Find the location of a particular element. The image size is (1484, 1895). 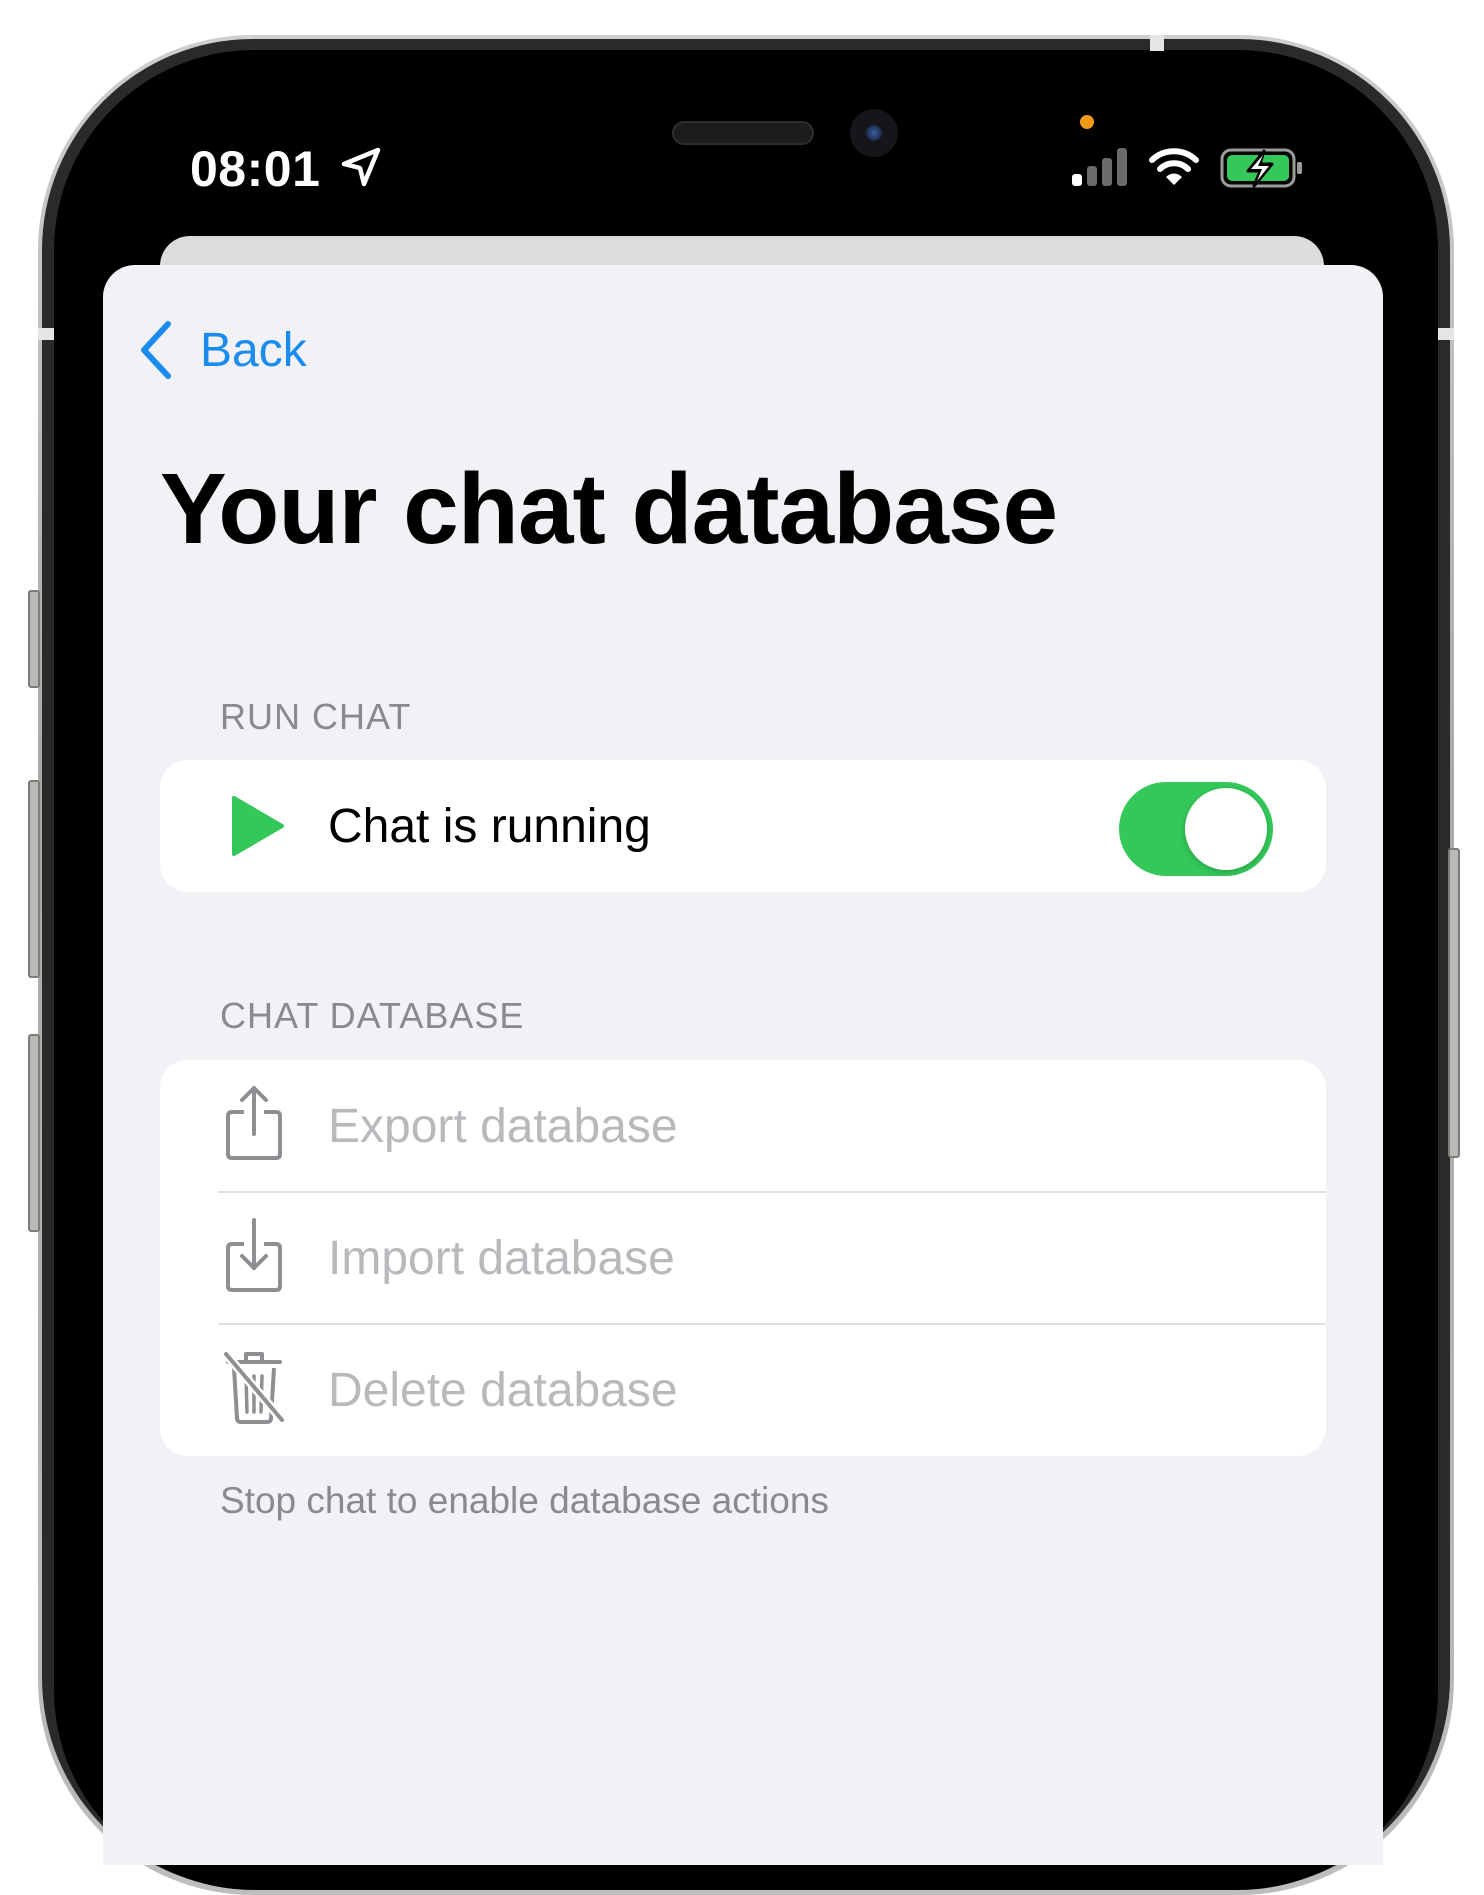

cellular-signal-icon is located at coordinates (1099, 167).